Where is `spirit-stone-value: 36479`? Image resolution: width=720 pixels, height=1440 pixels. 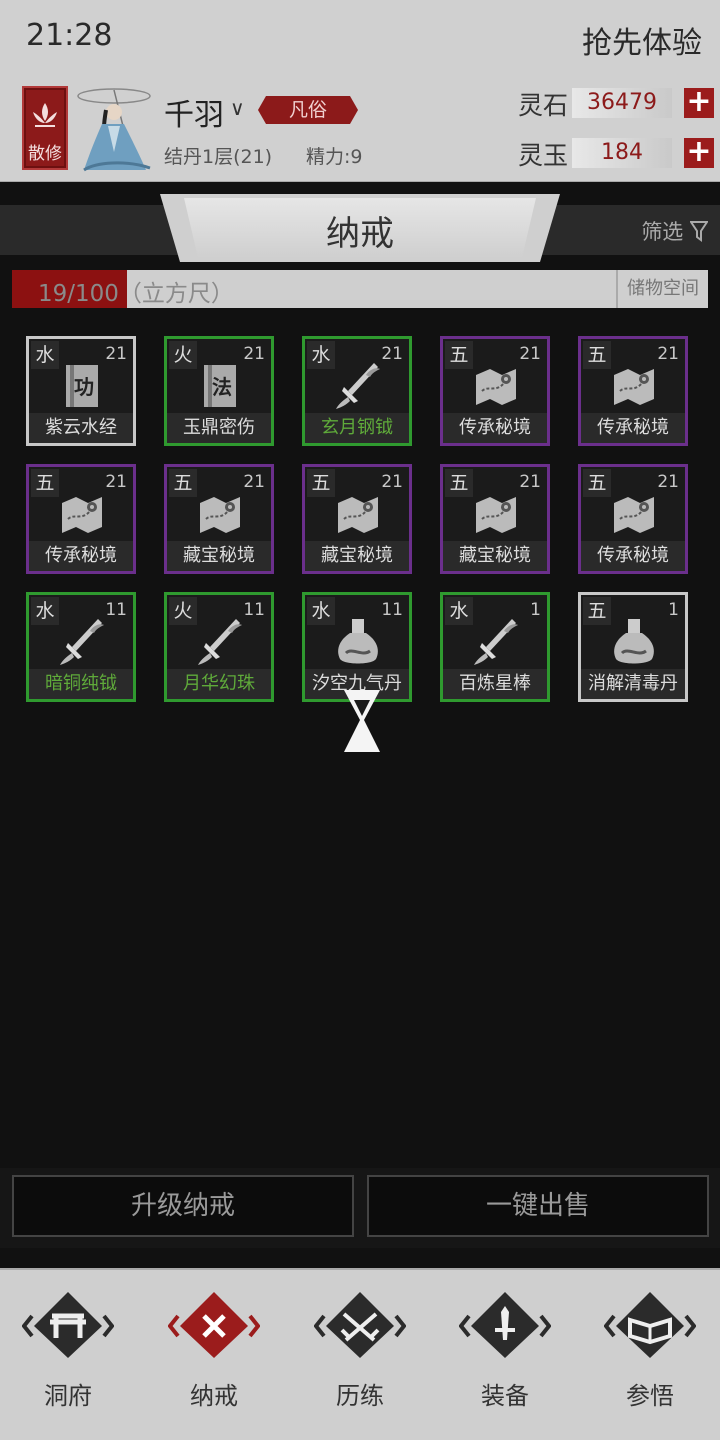
spirit-stone-value: 36479 is located at coordinates (622, 103).